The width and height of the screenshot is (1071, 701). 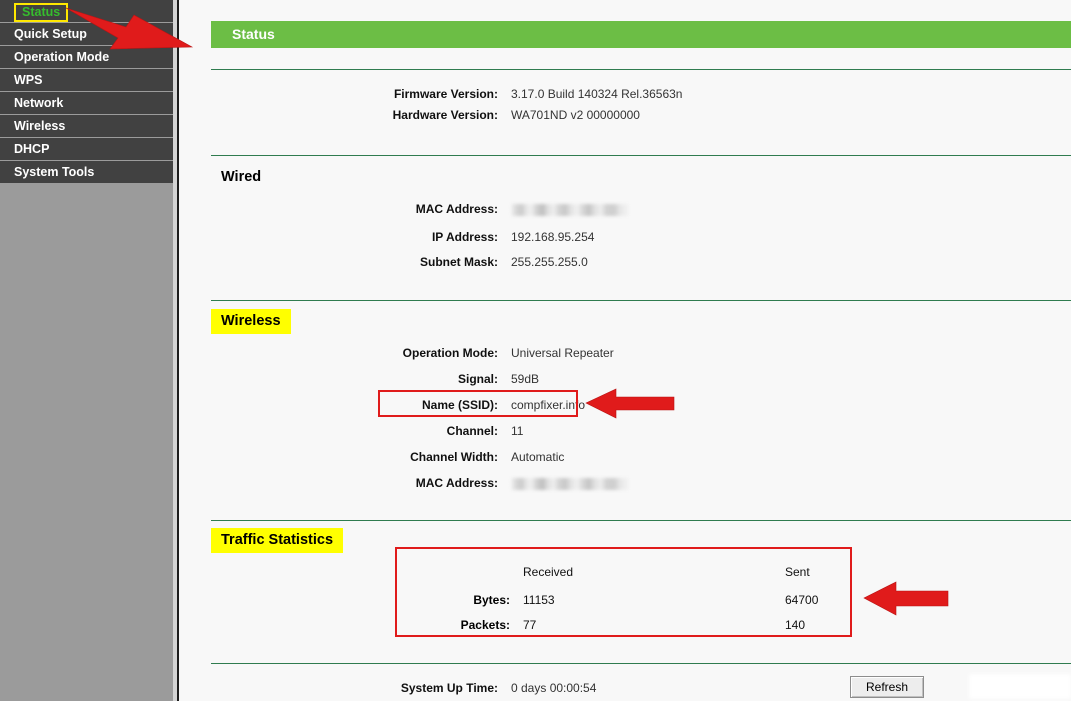 I want to click on wireless-operation-mode-value: Universal Repeater, so click(x=562, y=353).